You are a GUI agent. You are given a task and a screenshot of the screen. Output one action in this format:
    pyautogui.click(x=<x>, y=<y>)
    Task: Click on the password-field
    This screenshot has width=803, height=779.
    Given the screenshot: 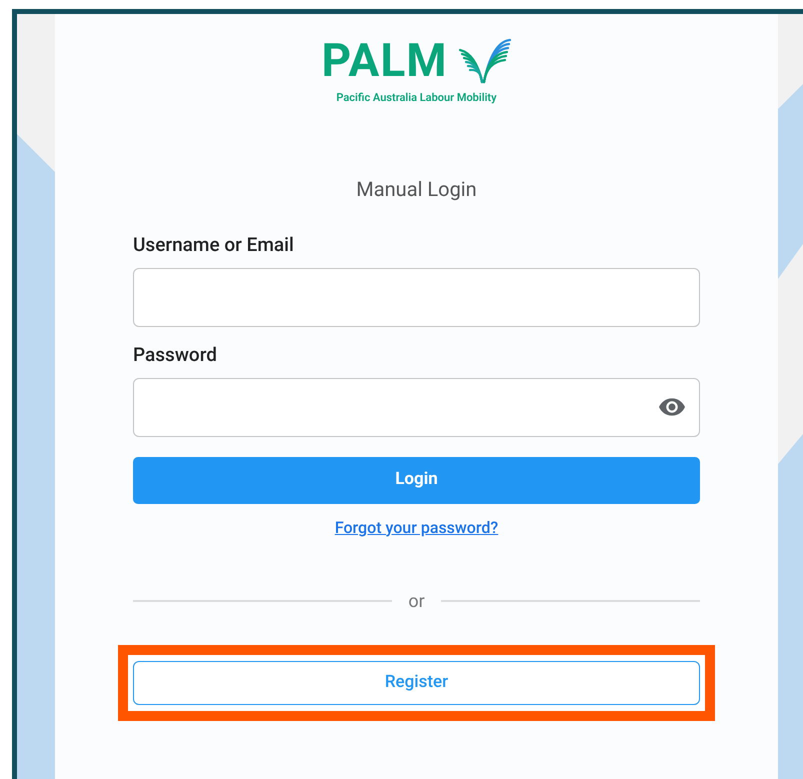 What is the action you would take?
    pyautogui.click(x=416, y=407)
    